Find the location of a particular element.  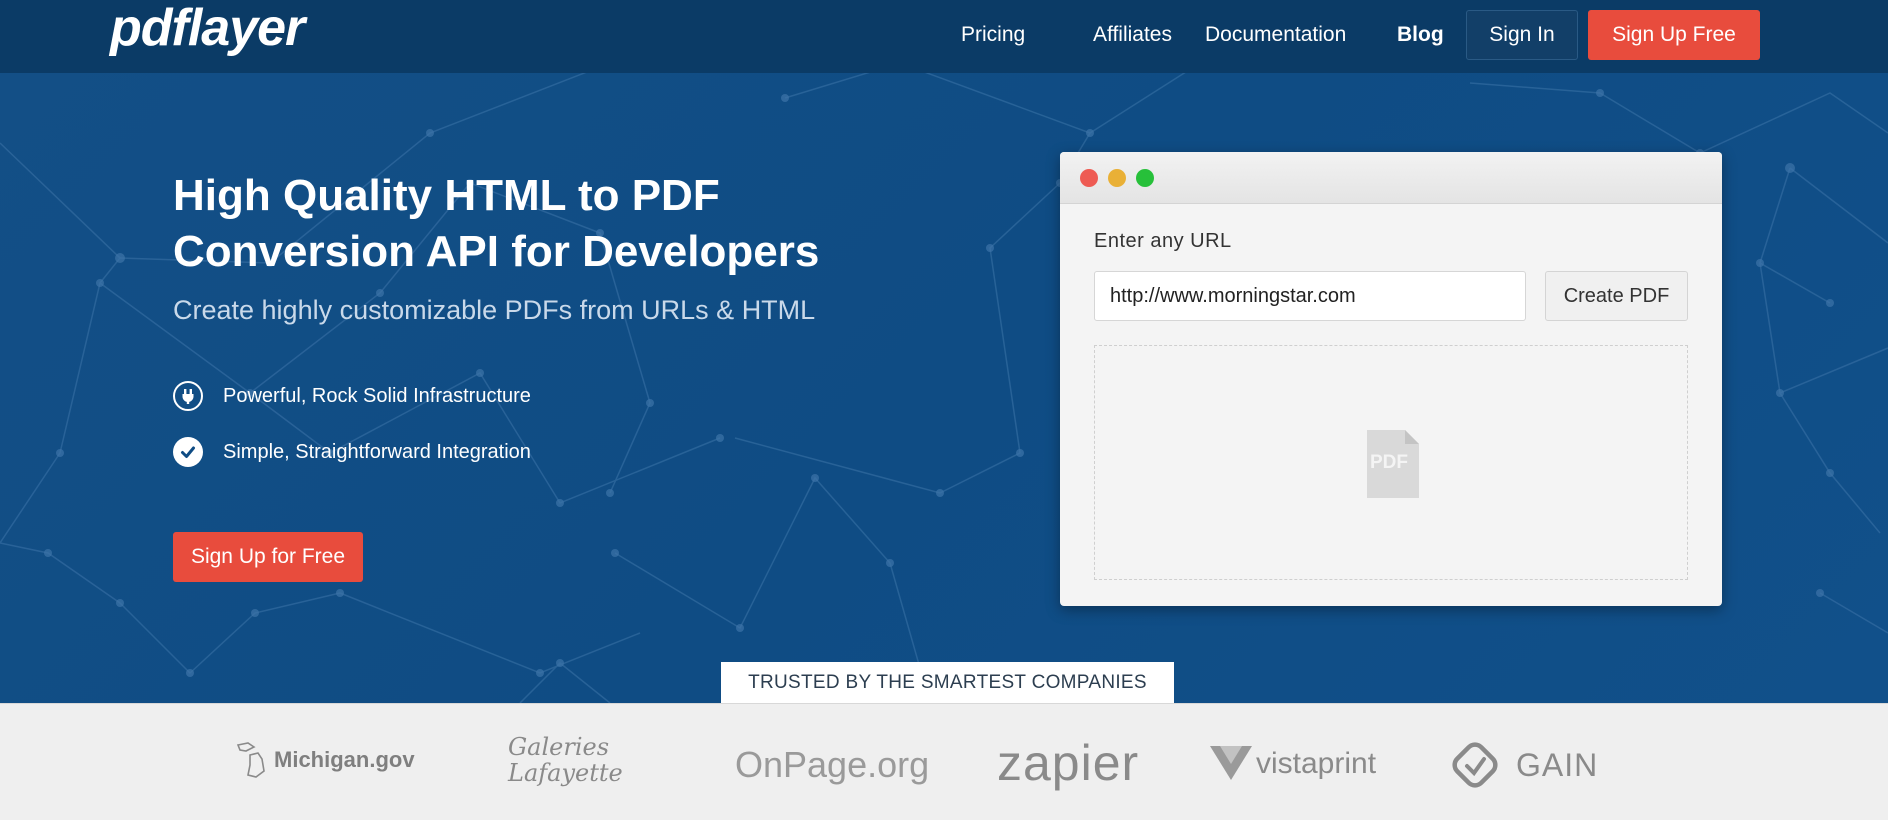

url-input is located at coordinates (1310, 296).